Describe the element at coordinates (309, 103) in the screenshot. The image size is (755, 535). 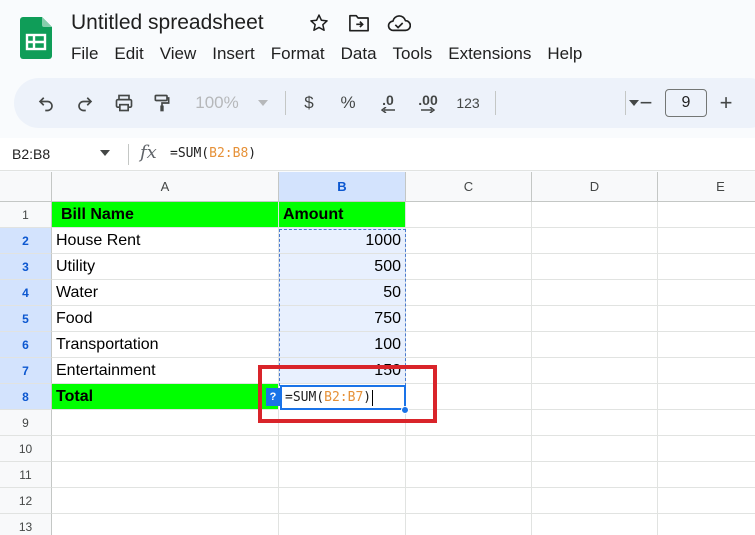
I see `currency-format-button: $` at that location.